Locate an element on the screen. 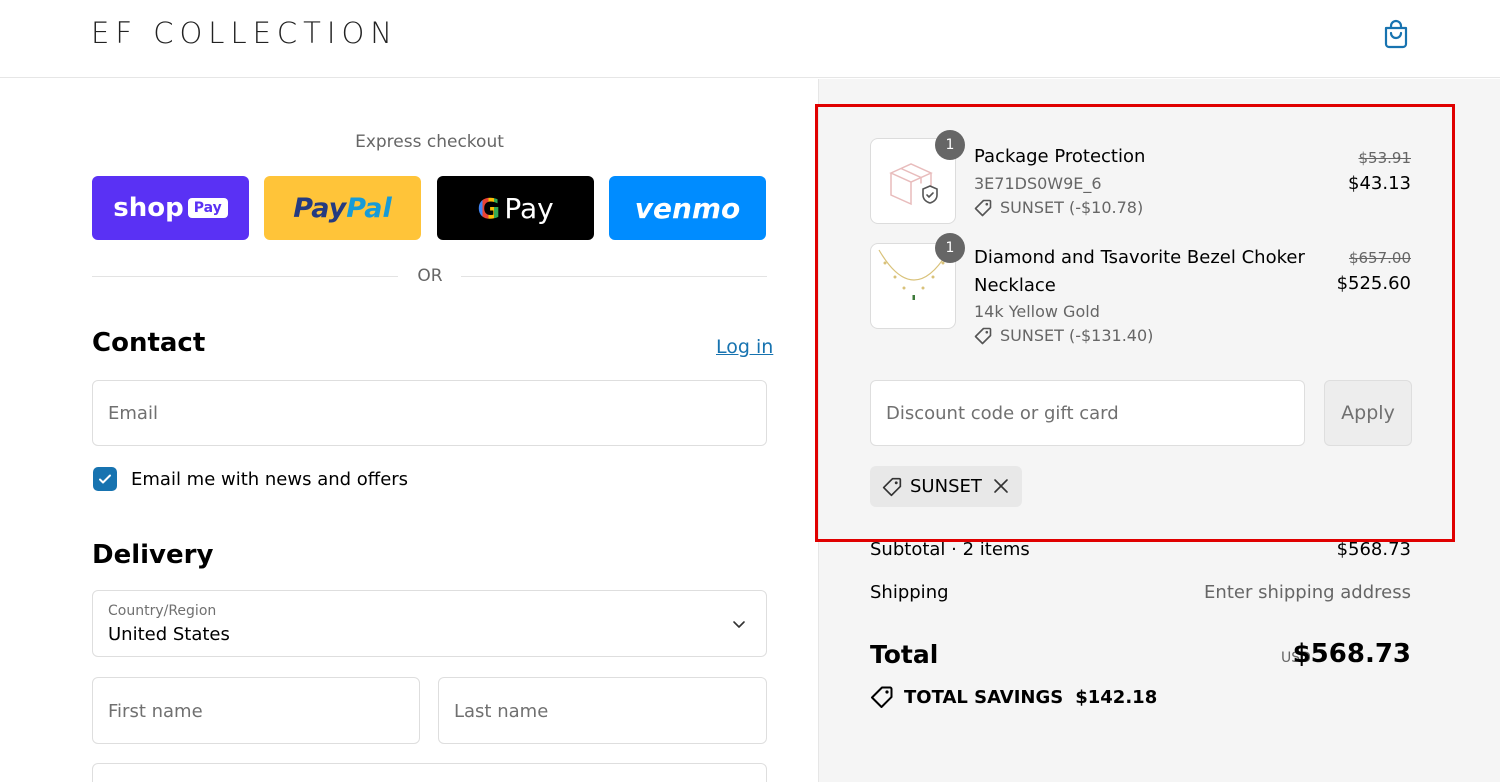 The width and height of the screenshot is (1500, 782). checkmark-icon is located at coordinates (105, 479).